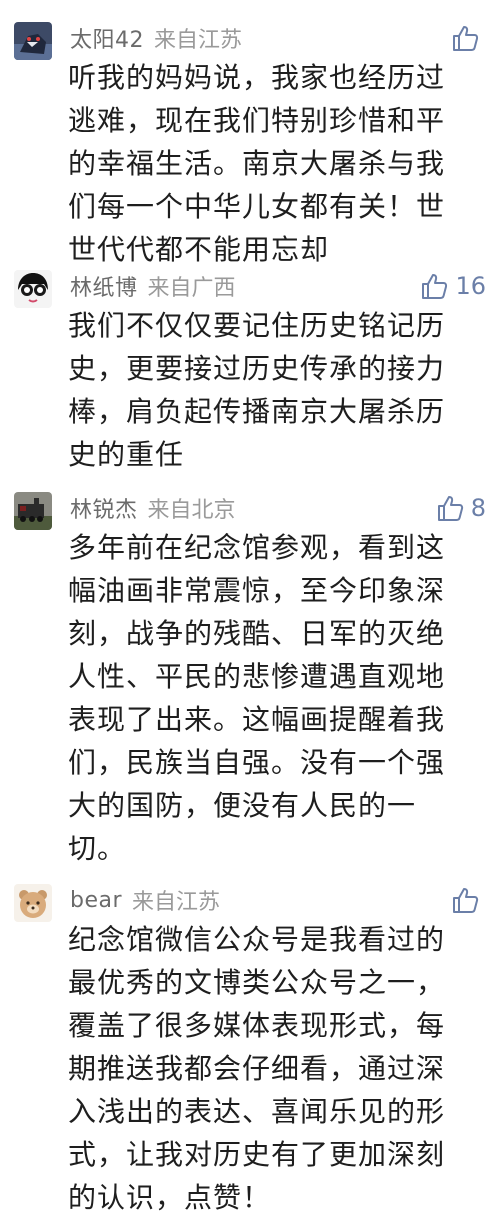 The width and height of the screenshot is (500, 1219). What do you see at coordinates (257, 206) in the screenshot?
I see `comment-line: 们每一个中华儿女都有关！世` at bounding box center [257, 206].